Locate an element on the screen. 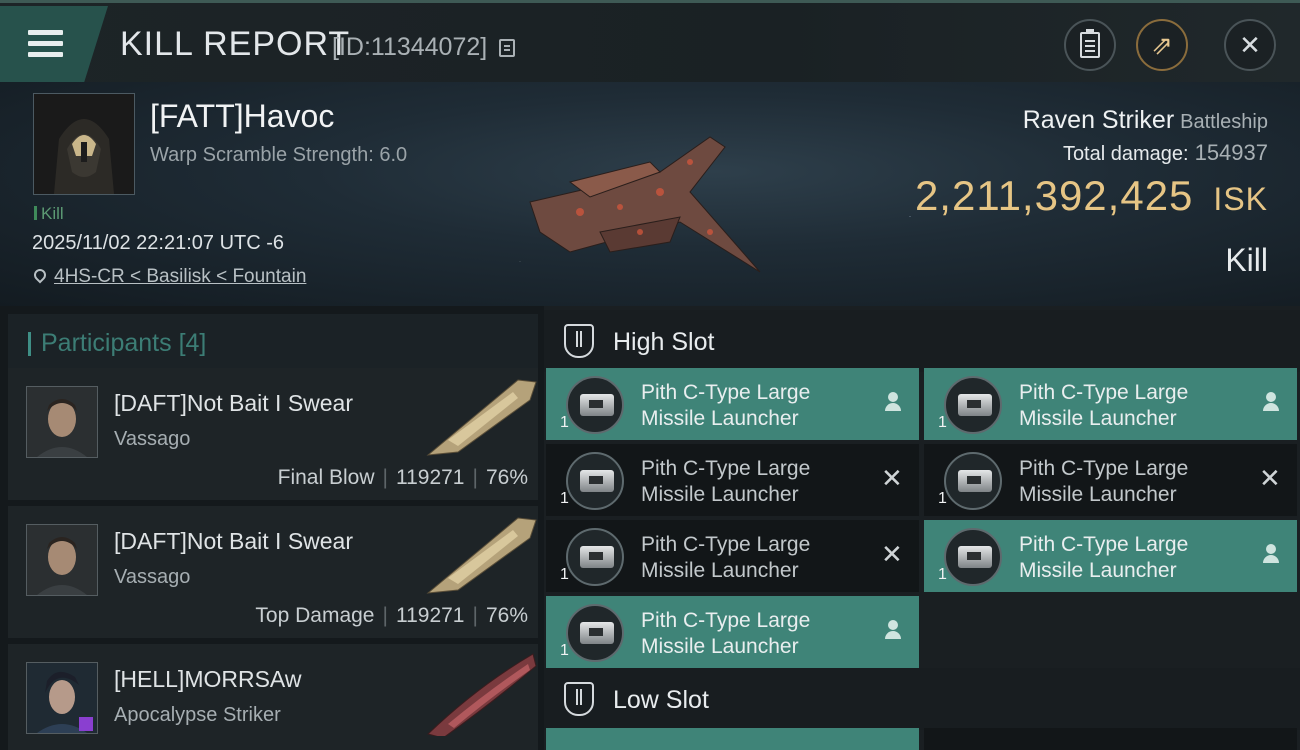 This screenshot has height=750, width=1300. participants-header: Participants [4] is located at coordinates (273, 342).